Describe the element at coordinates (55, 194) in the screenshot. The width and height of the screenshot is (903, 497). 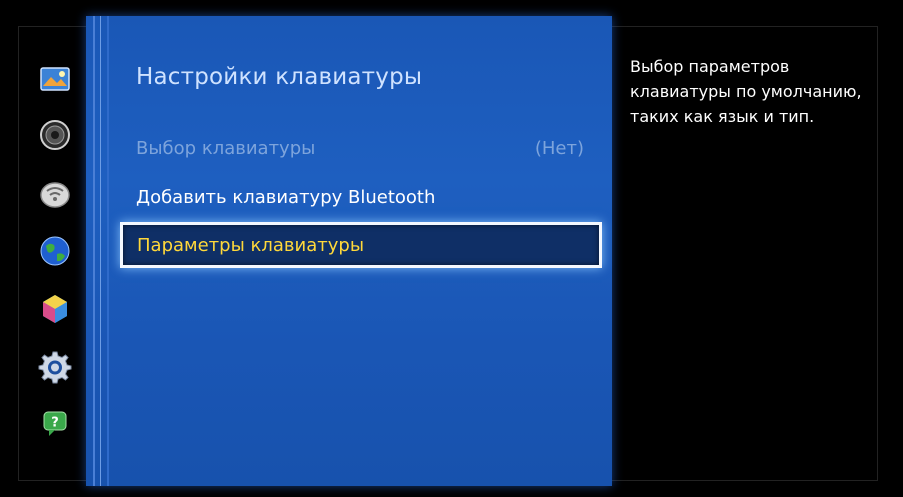
I see `network-icon` at that location.